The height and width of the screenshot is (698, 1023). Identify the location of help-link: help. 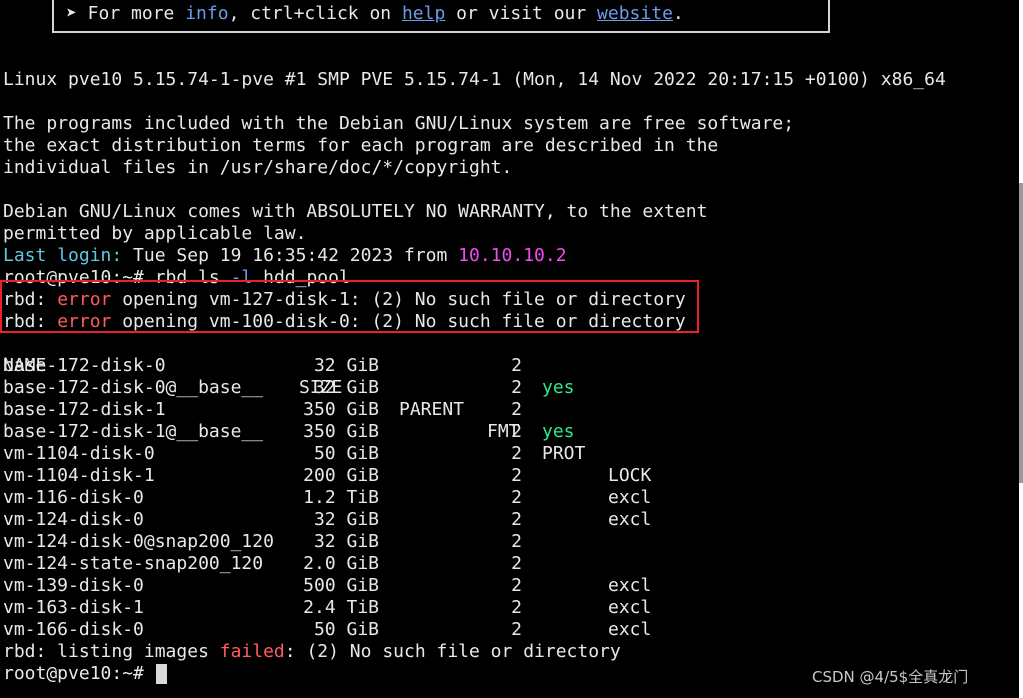
(423, 13).